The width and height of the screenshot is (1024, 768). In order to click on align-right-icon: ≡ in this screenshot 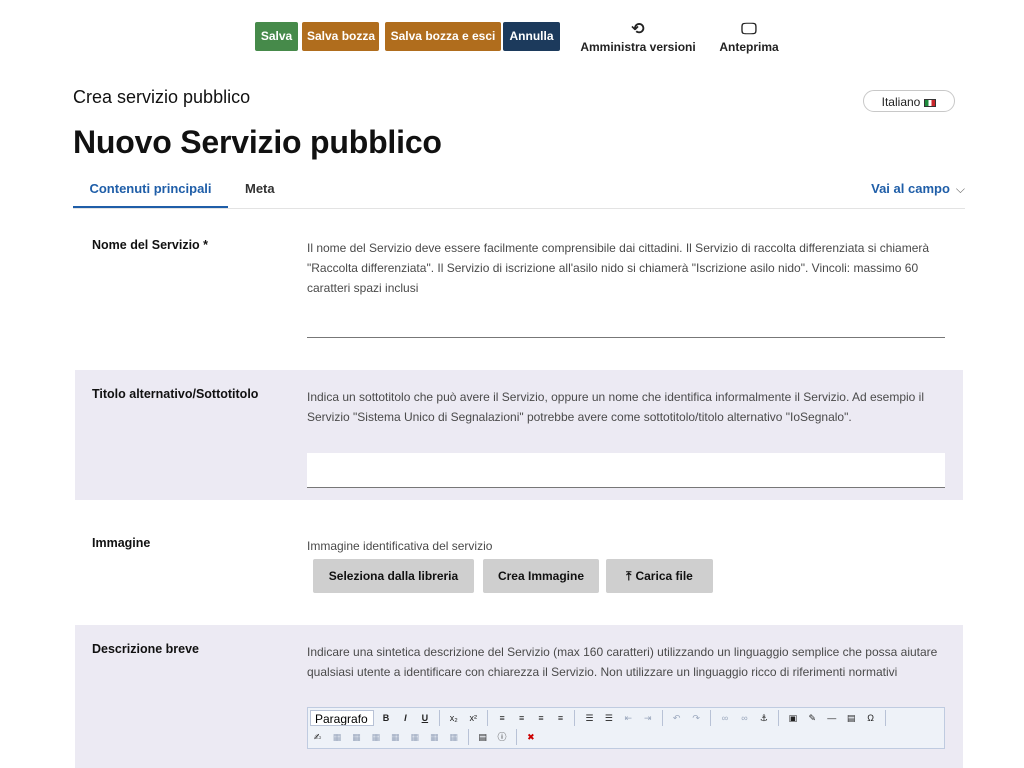, I will do `click(541, 718)`.